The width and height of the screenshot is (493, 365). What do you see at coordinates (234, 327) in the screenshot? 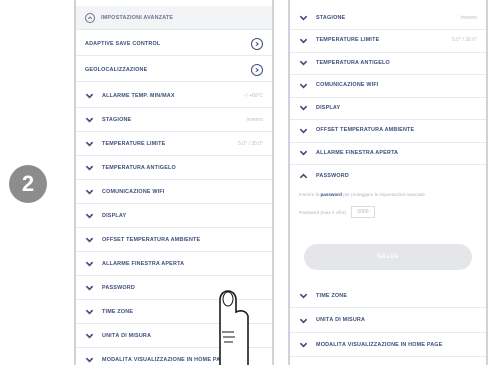
I see `tap-hand-icon` at bounding box center [234, 327].